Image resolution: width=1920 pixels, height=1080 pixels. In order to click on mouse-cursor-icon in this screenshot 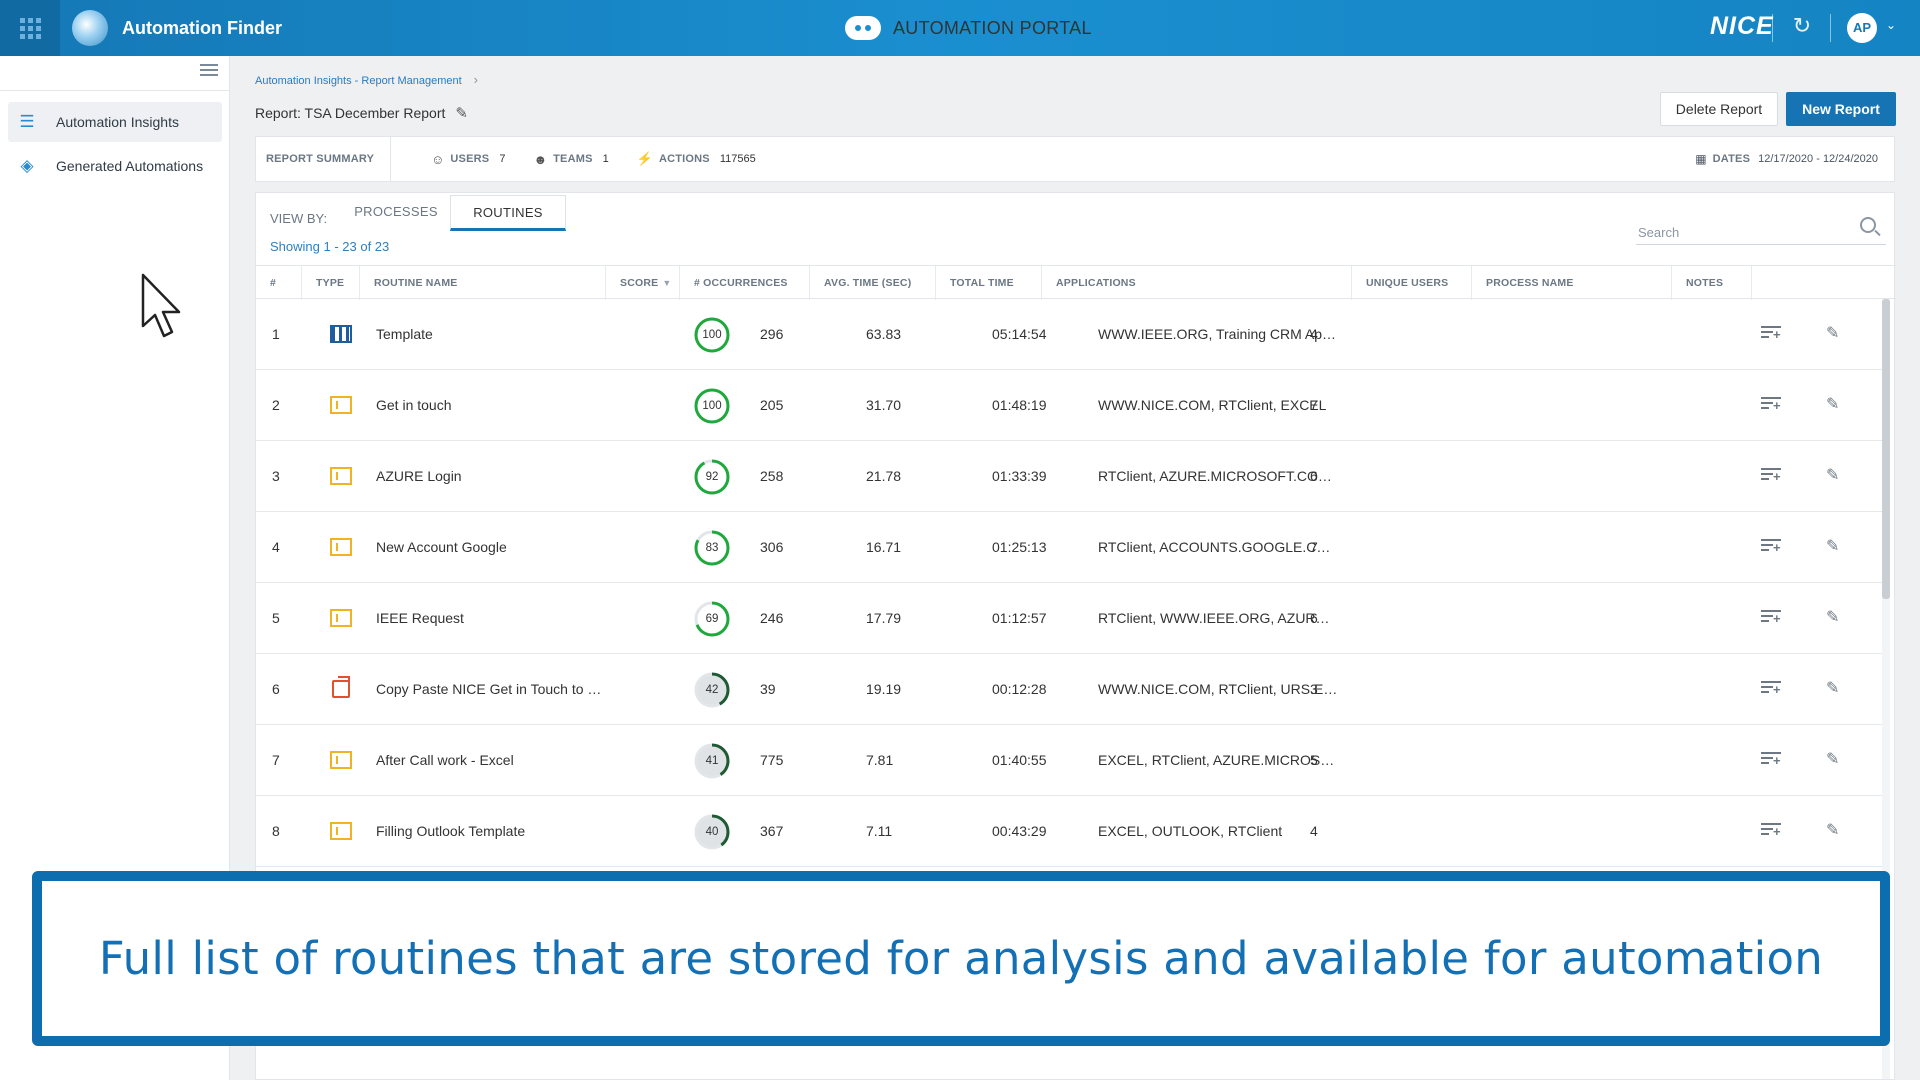, I will do `click(161, 305)`.